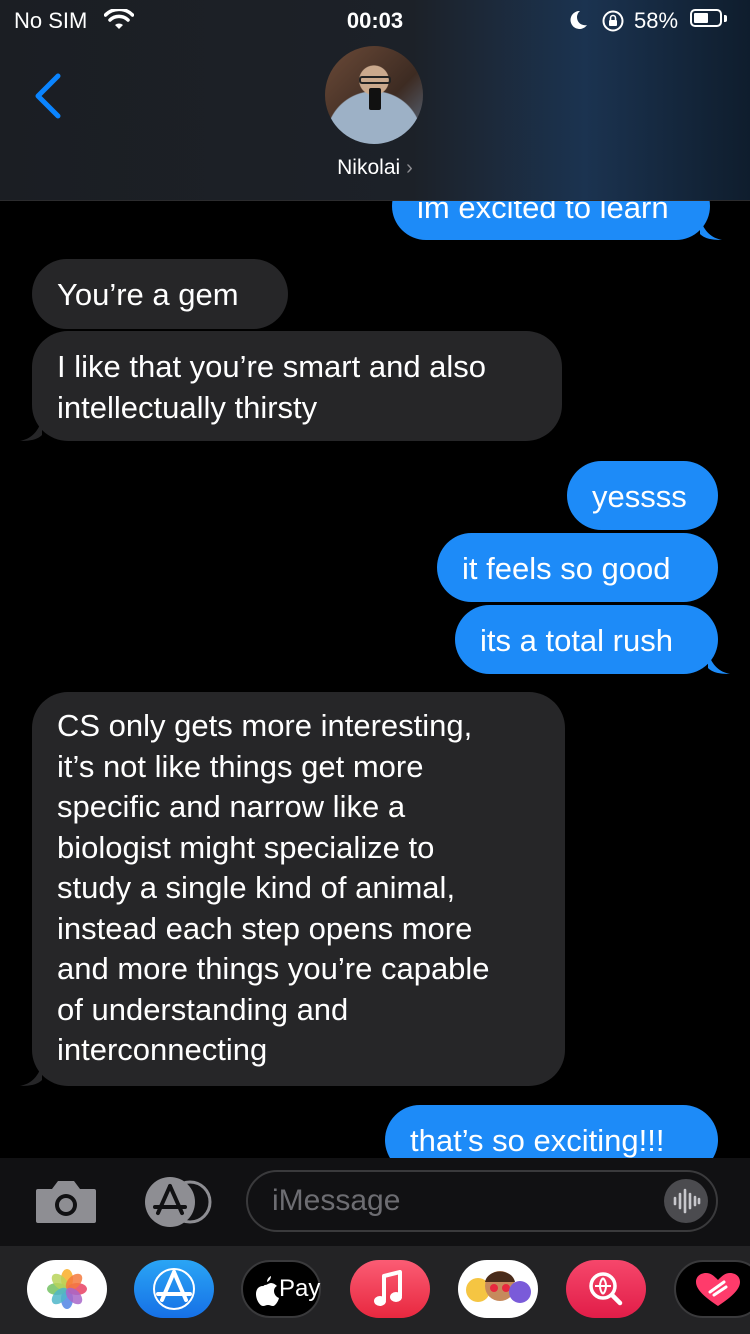 This screenshot has height=1334, width=750. What do you see at coordinates (265, 725) in the screenshot?
I see `message-line: CS only gets more interesting,` at bounding box center [265, 725].